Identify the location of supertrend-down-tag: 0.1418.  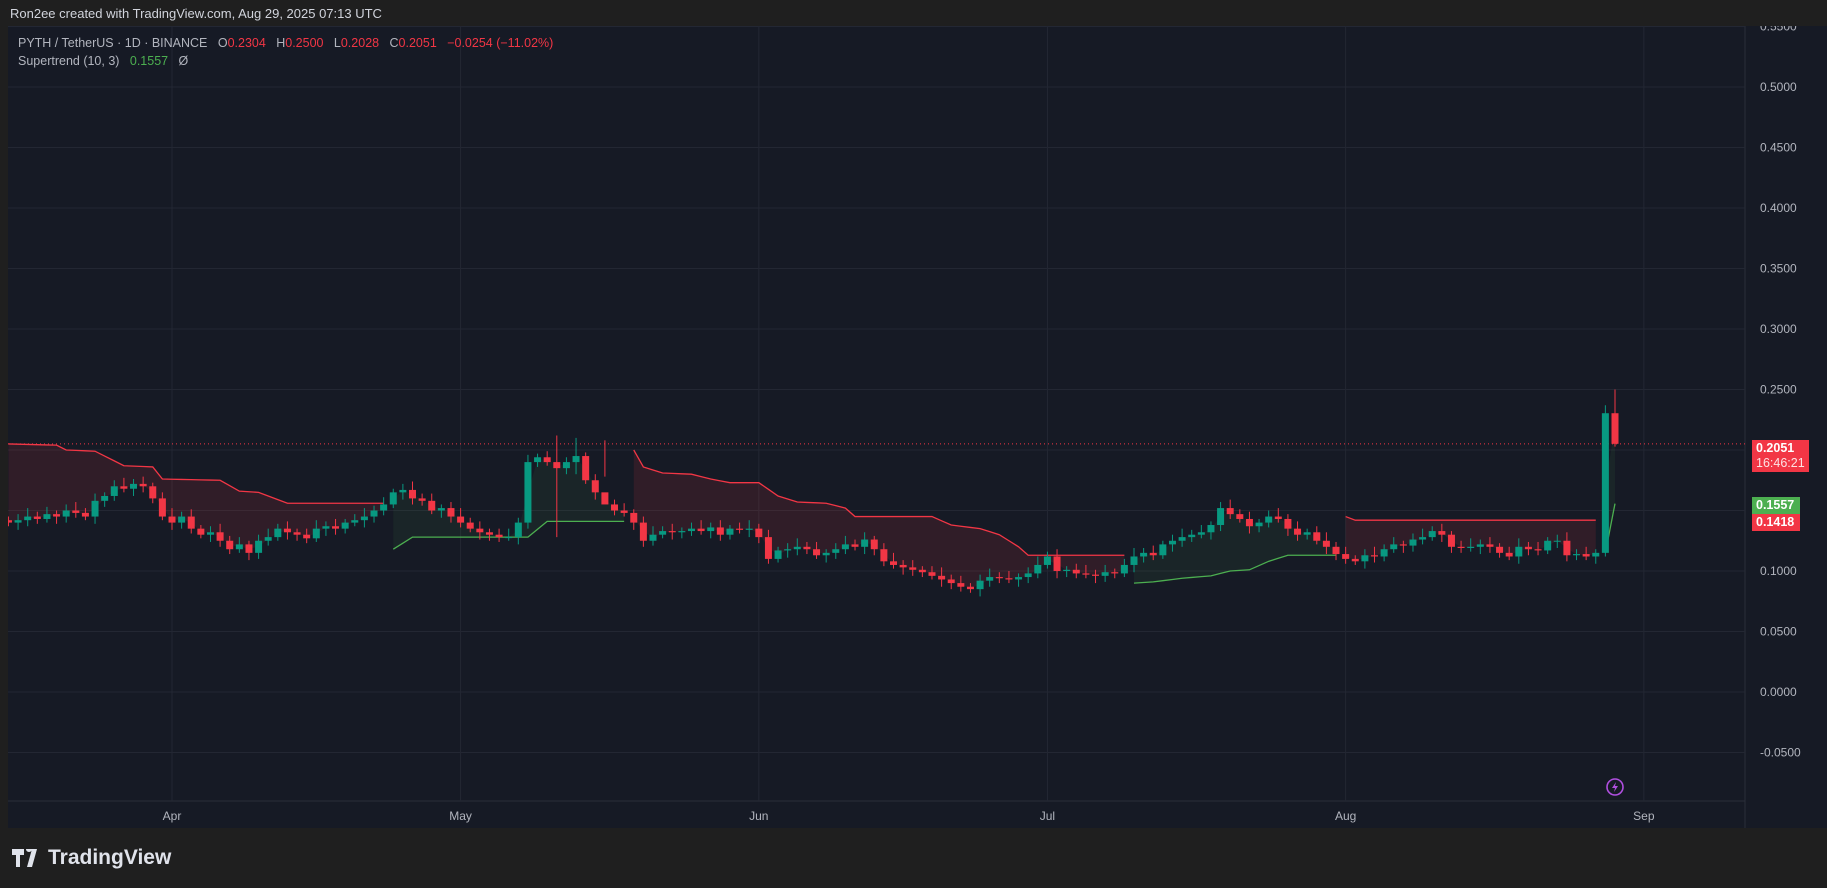
(1776, 522).